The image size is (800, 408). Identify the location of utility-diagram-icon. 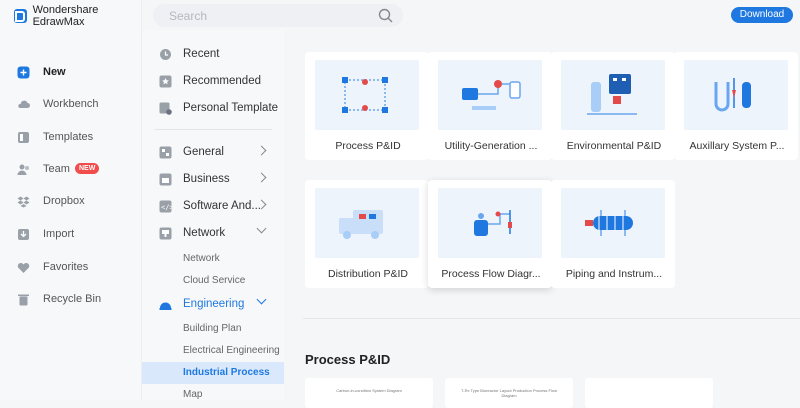
(491, 95).